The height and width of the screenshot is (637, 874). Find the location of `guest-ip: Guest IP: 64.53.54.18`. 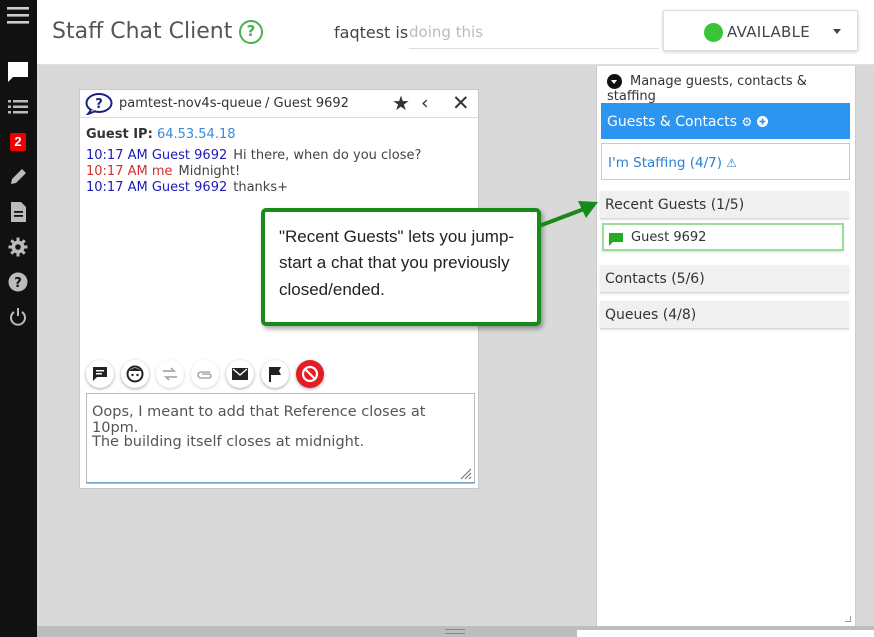

guest-ip: Guest IP: 64.53.54.18 is located at coordinates (161, 134).